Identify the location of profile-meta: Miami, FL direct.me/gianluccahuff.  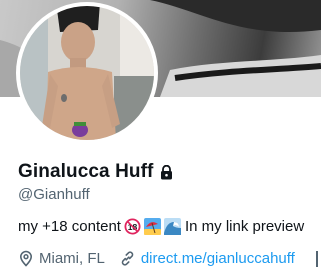
(156, 258).